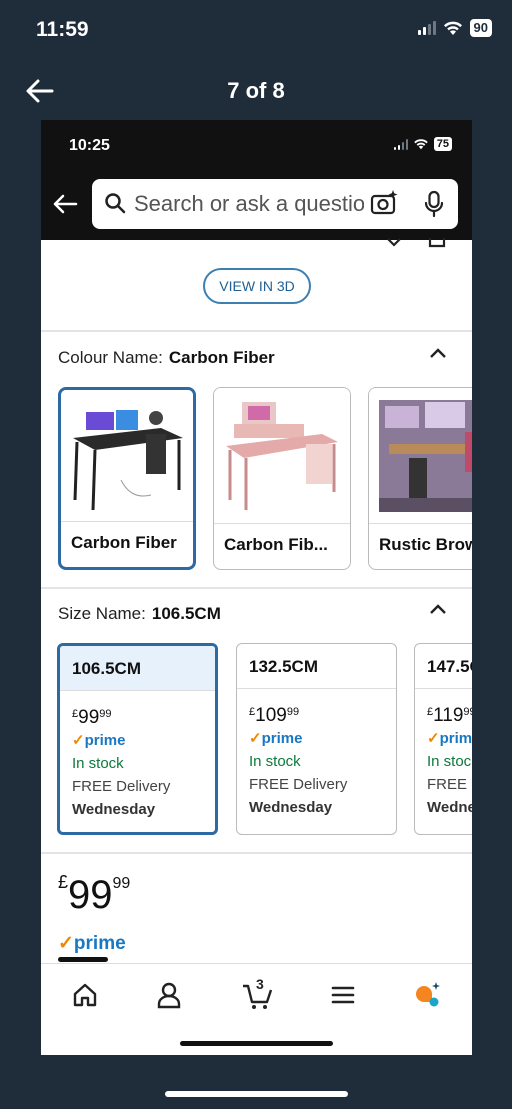 The height and width of the screenshot is (1109, 512). Describe the element at coordinates (94, 894) in the screenshot. I see `product-price: £9999` at that location.